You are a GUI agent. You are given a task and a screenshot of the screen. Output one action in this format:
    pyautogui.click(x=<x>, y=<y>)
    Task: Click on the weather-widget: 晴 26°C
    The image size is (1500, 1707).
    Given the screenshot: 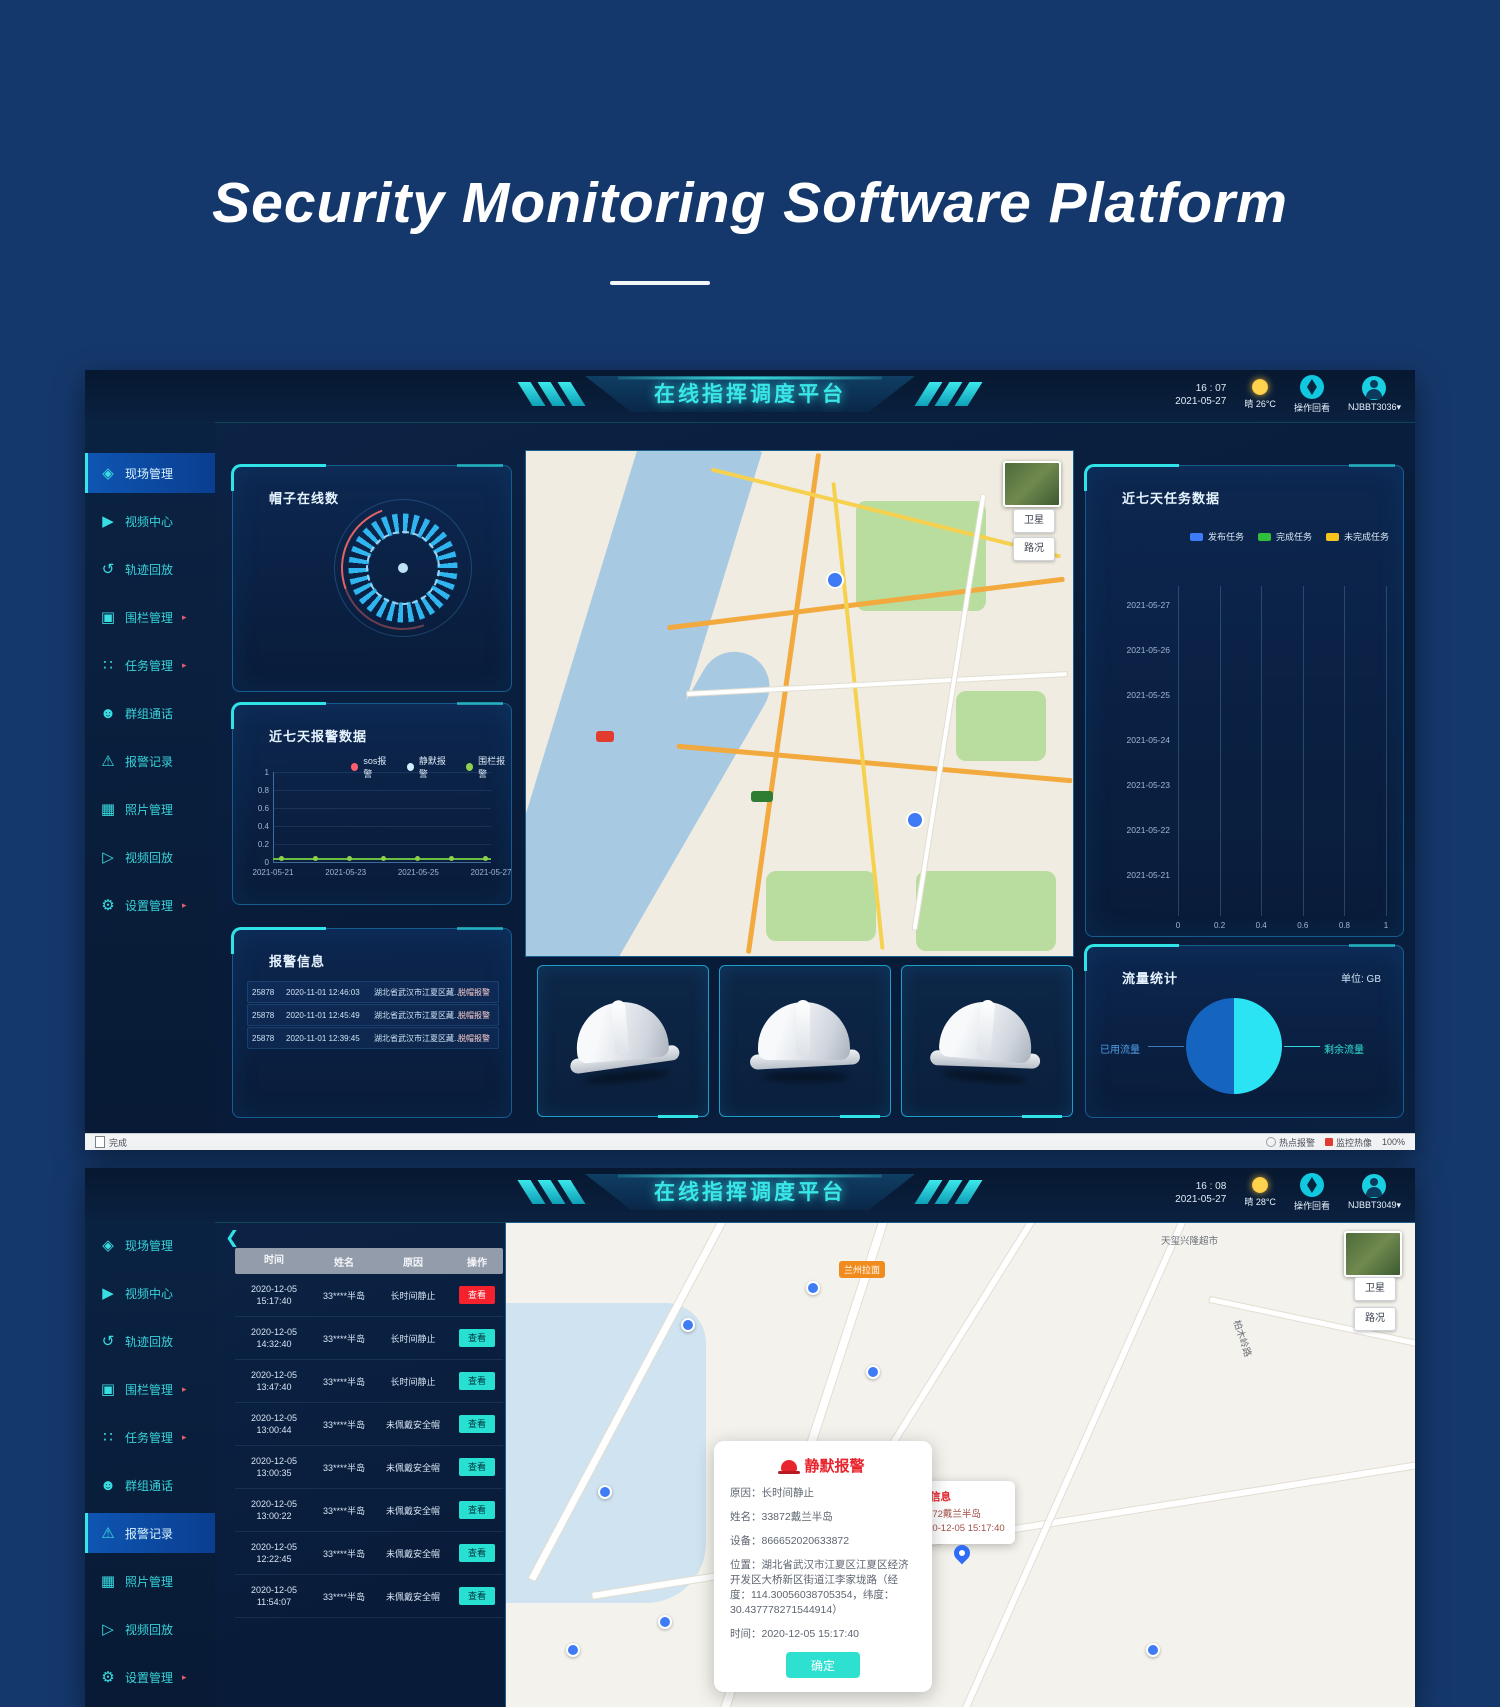 What is the action you would take?
    pyautogui.click(x=1260, y=394)
    